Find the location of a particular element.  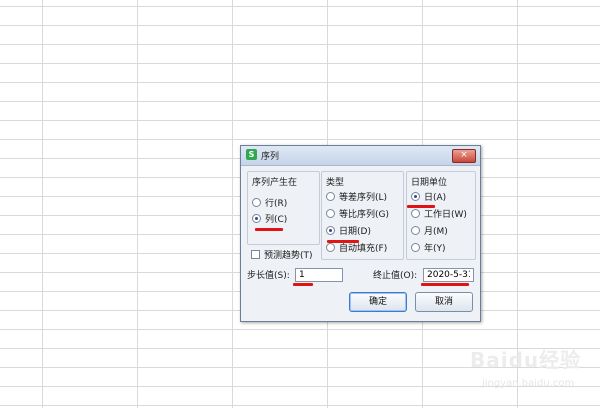

radio-label-arithmetic: 等差序列(L) is located at coordinates (363, 198).